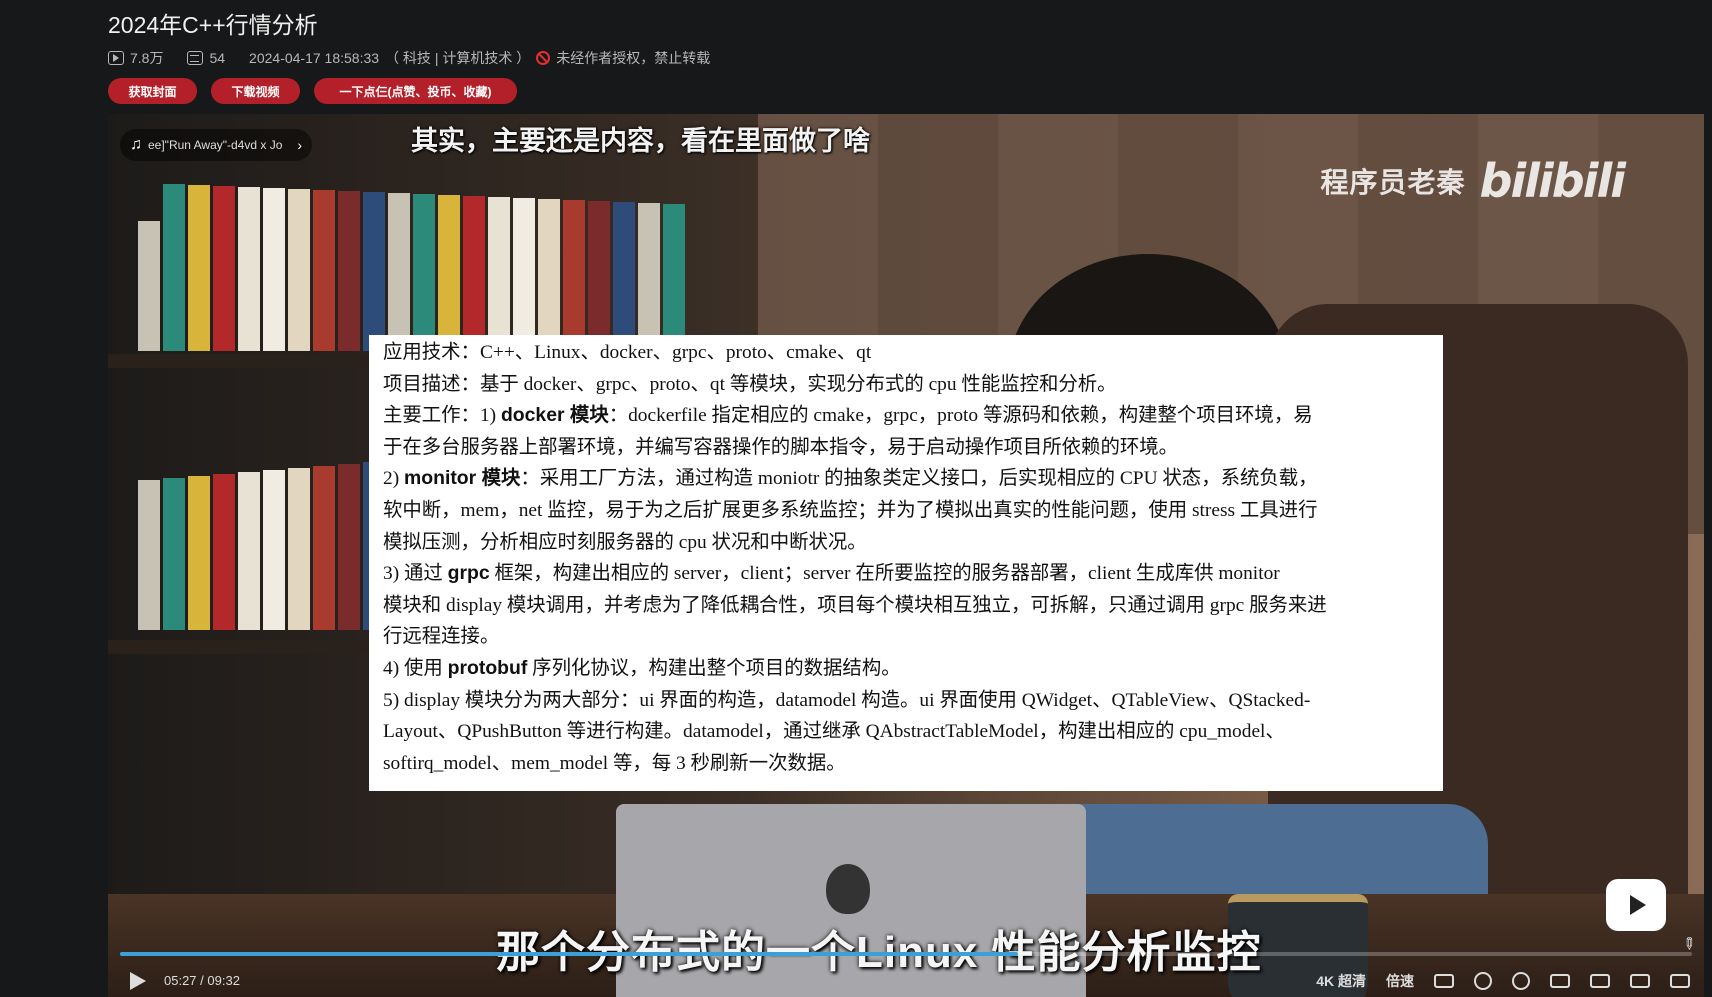 This screenshot has height=997, width=1712. Describe the element at coordinates (1636, 905) in the screenshot. I see `mini-player-icon` at that location.